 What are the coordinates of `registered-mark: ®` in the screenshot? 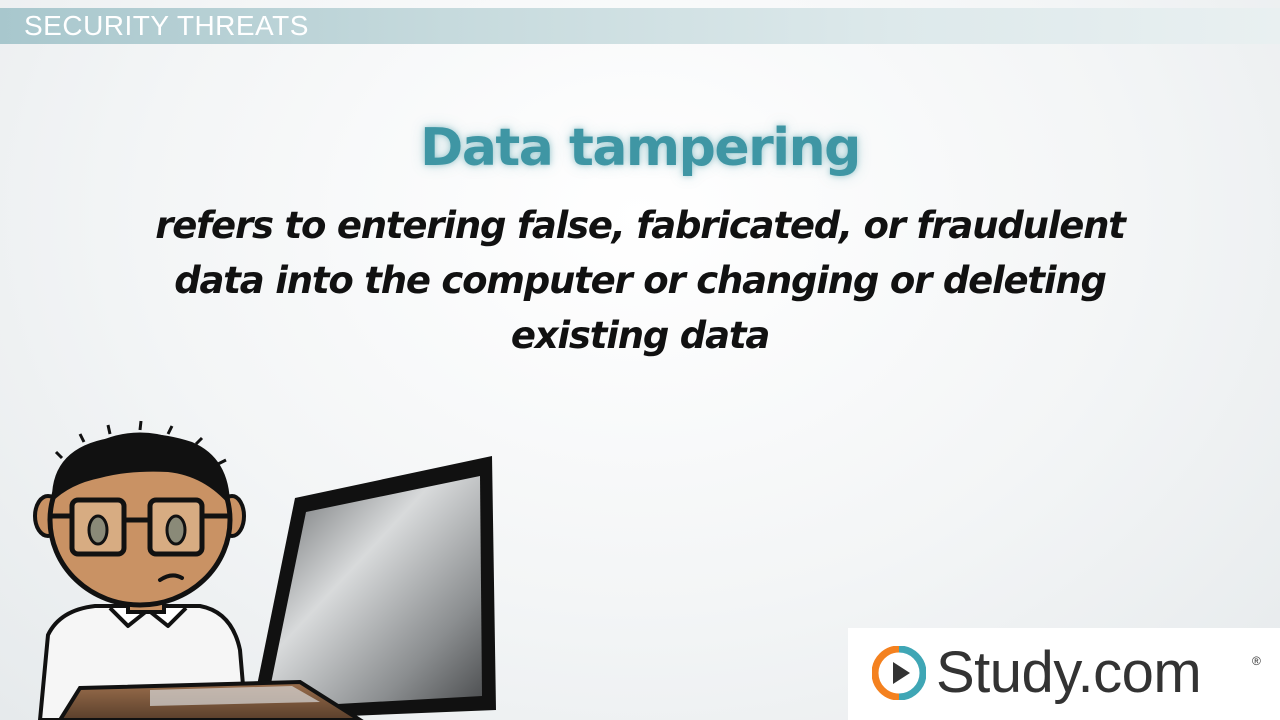 It's located at (1256, 661).